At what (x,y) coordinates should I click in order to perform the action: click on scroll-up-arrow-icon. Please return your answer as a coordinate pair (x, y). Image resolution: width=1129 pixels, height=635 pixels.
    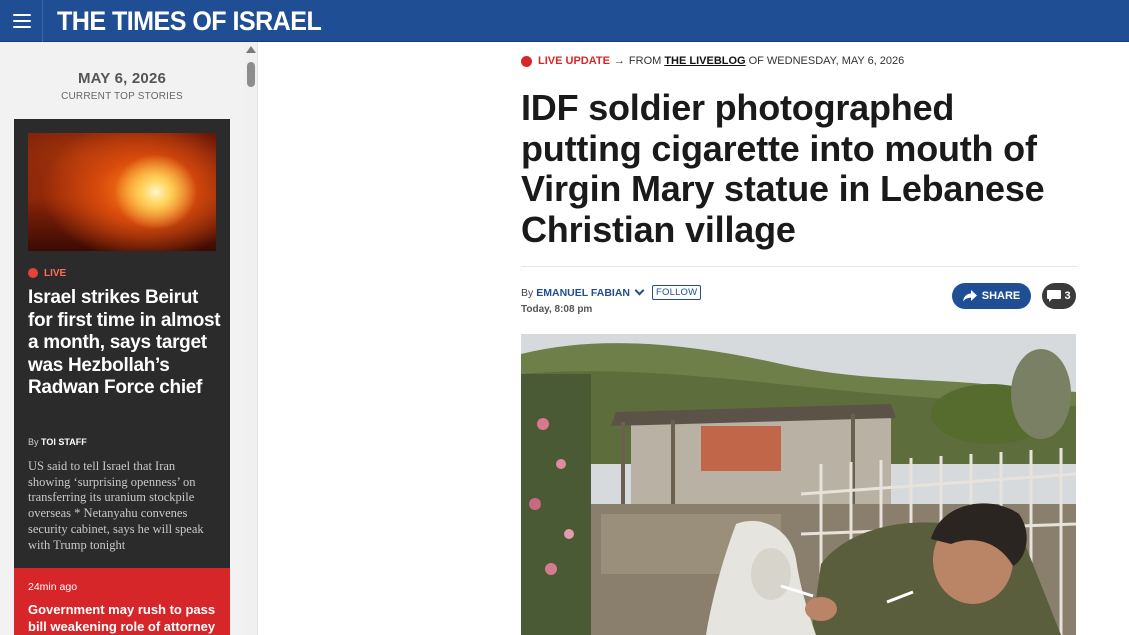
    Looking at the image, I should click on (251, 49).